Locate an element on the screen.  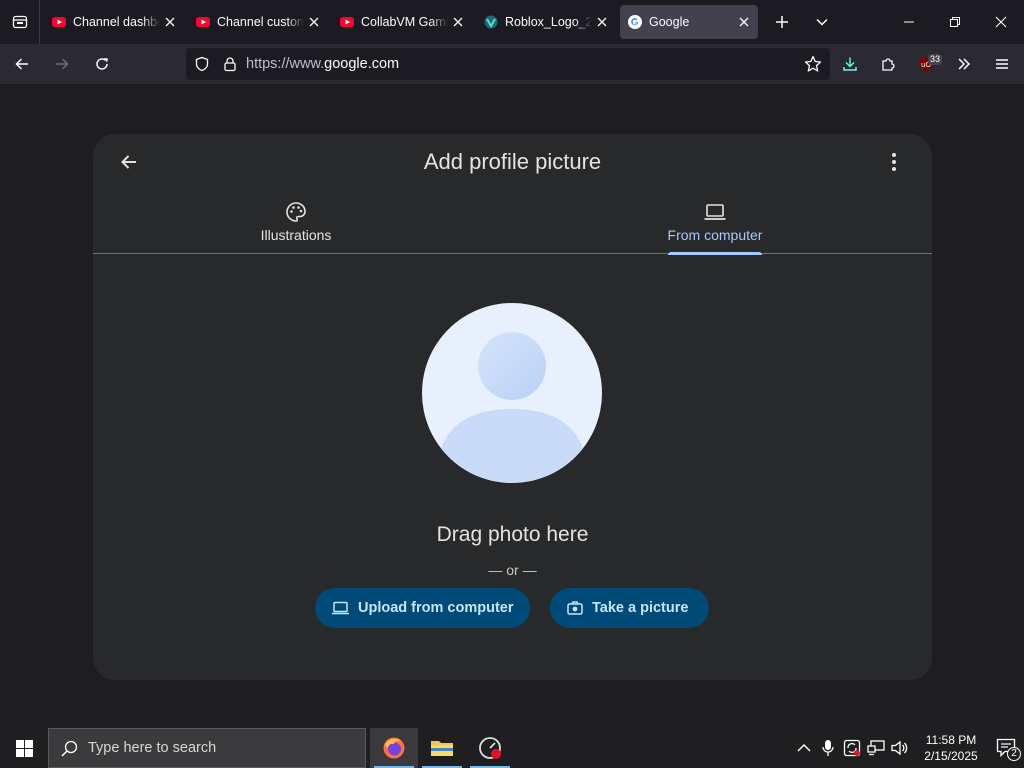
more-options-button is located at coordinates (894, 162).